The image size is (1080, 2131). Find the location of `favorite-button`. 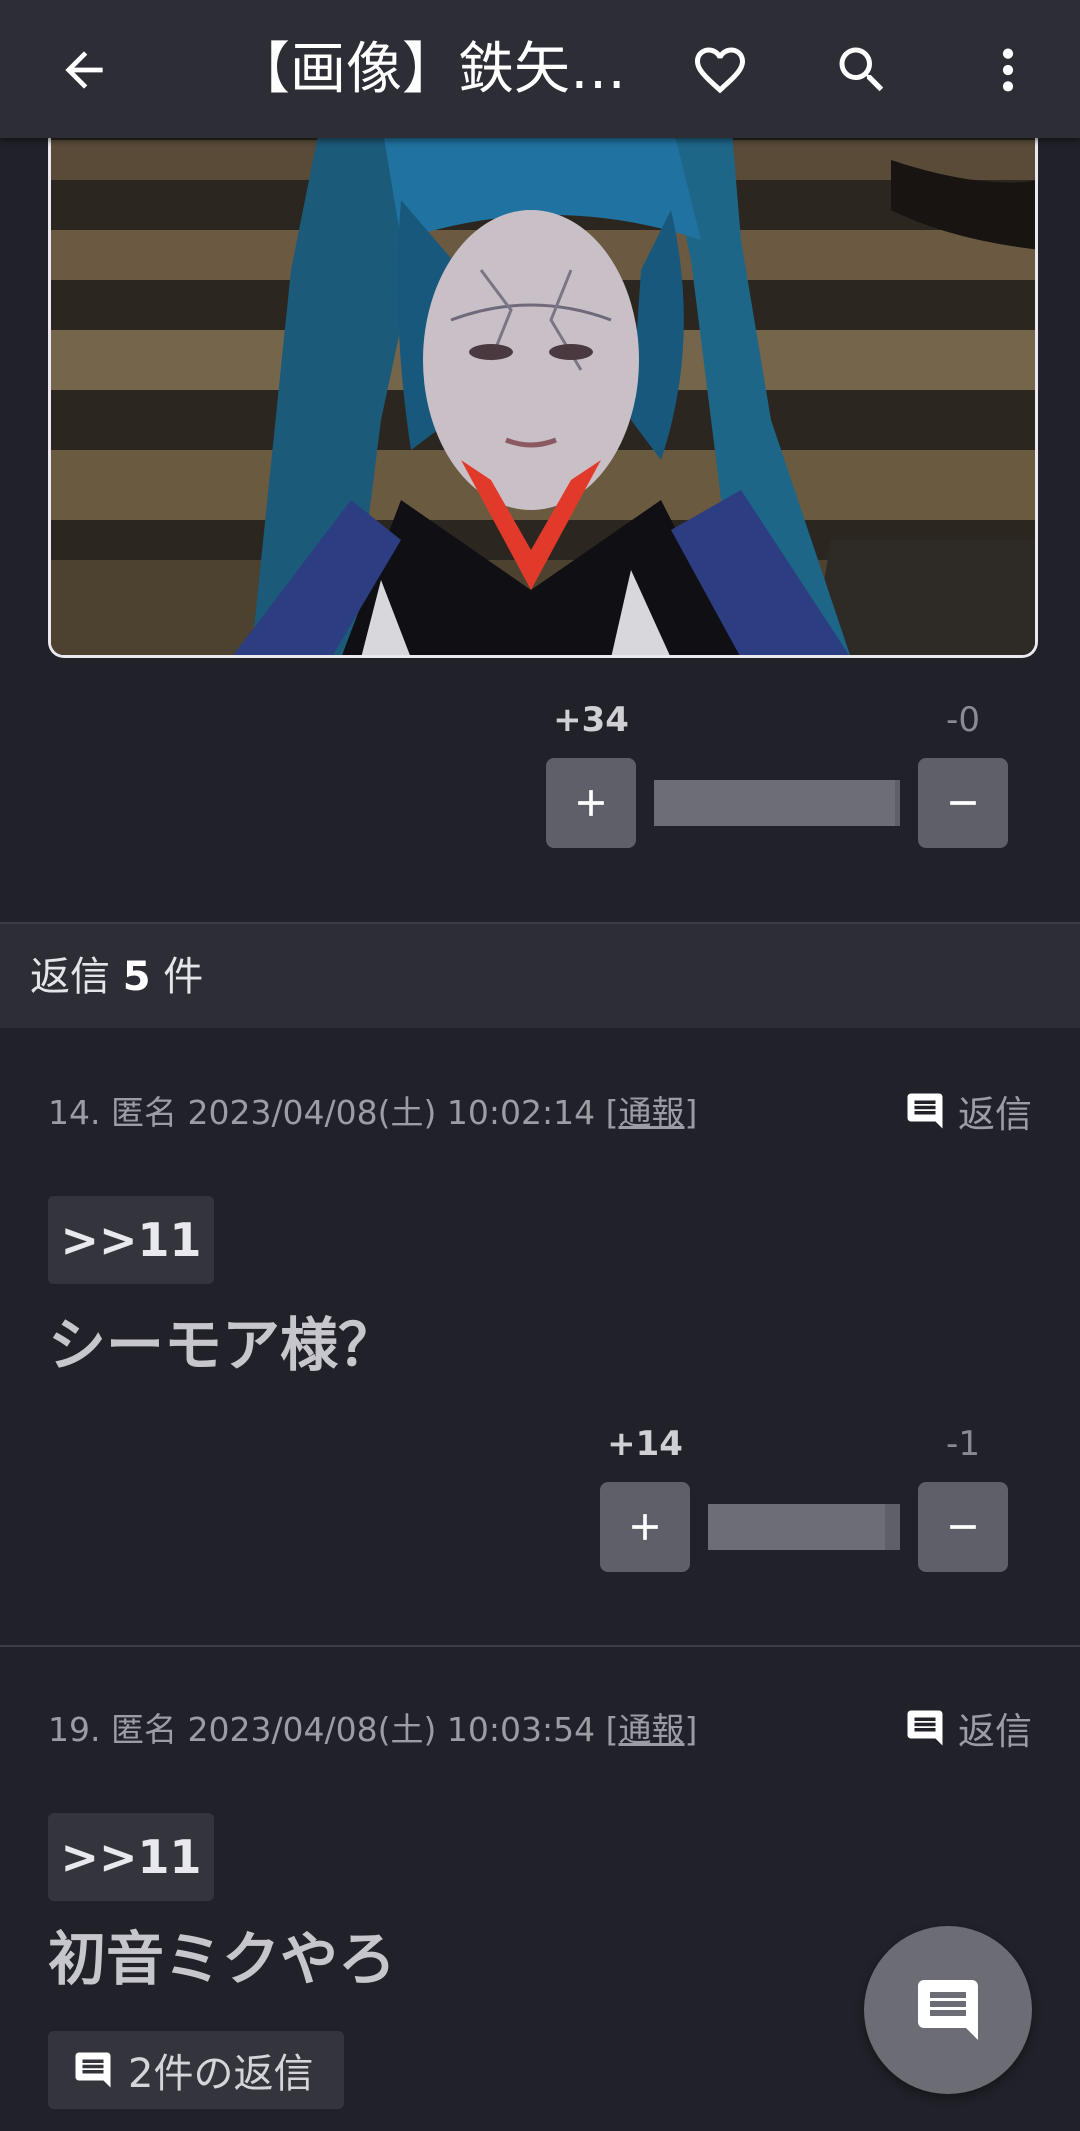

favorite-button is located at coordinates (720, 70).